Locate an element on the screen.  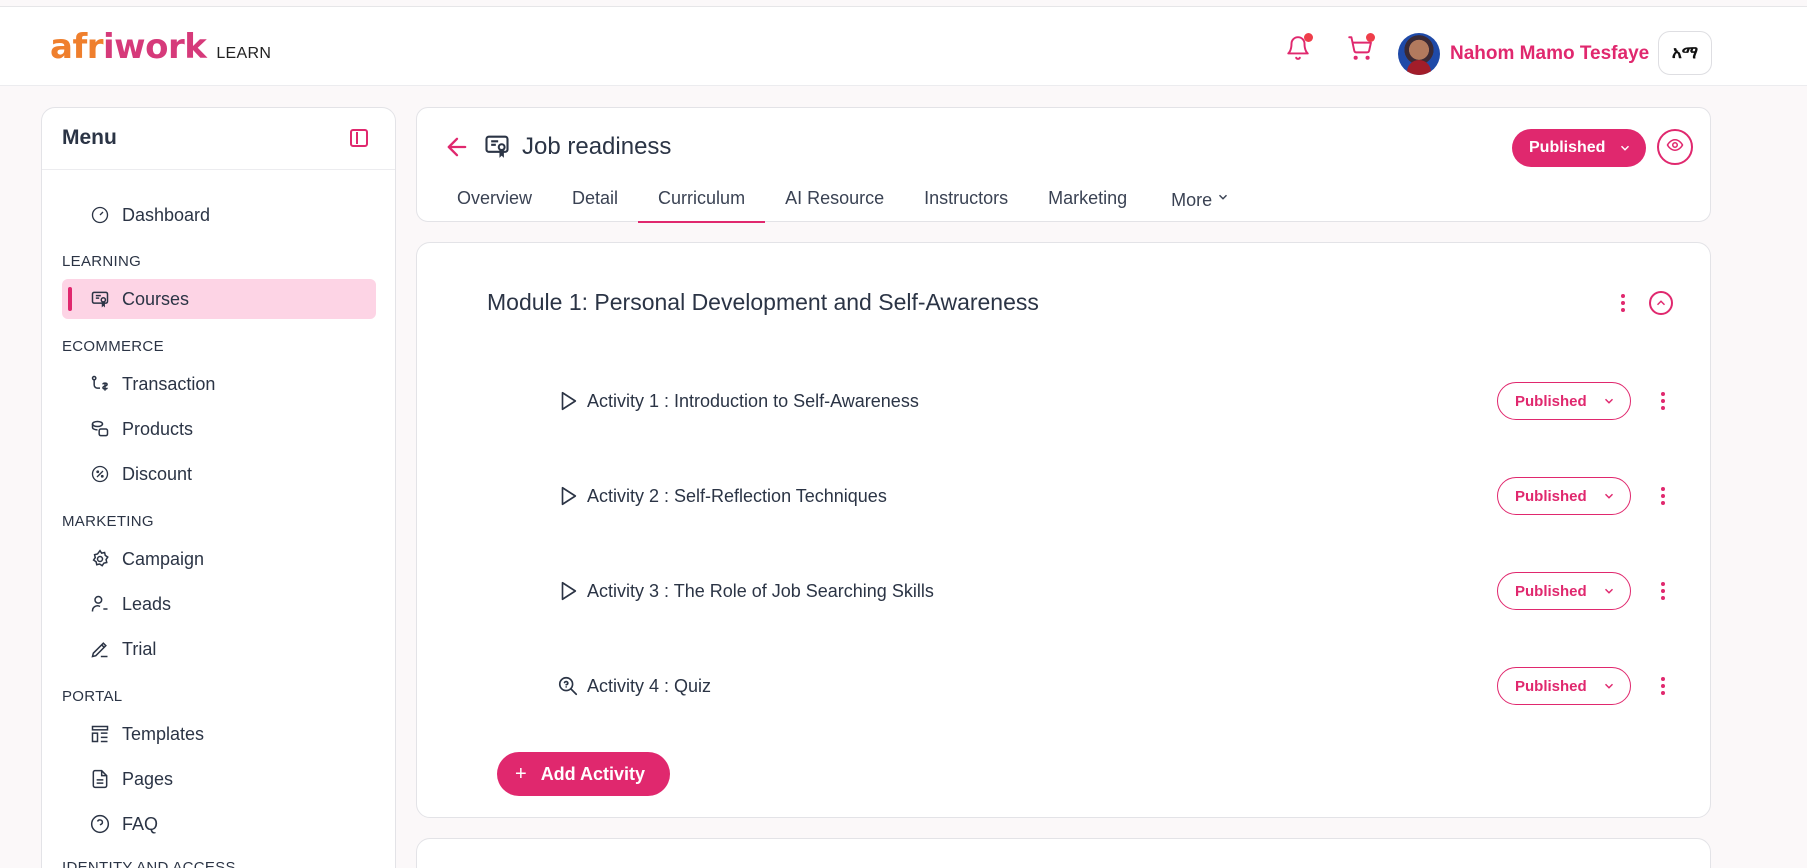
gear-icon is located at coordinates (100, 559).